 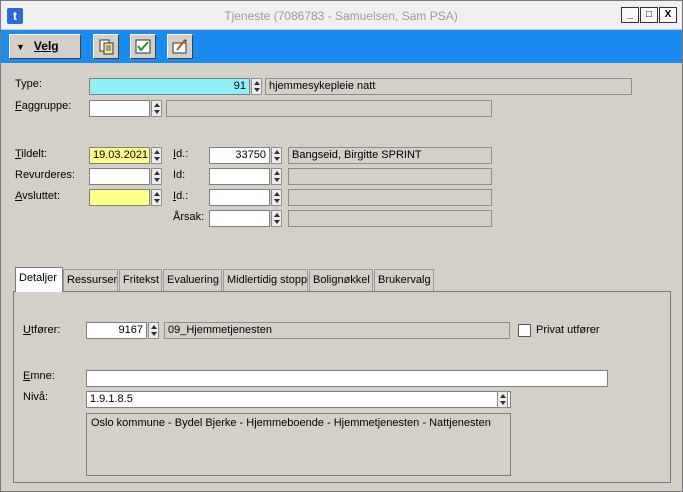 What do you see at coordinates (390, 197) in the screenshot?
I see `avsluttet-id-description-field` at bounding box center [390, 197].